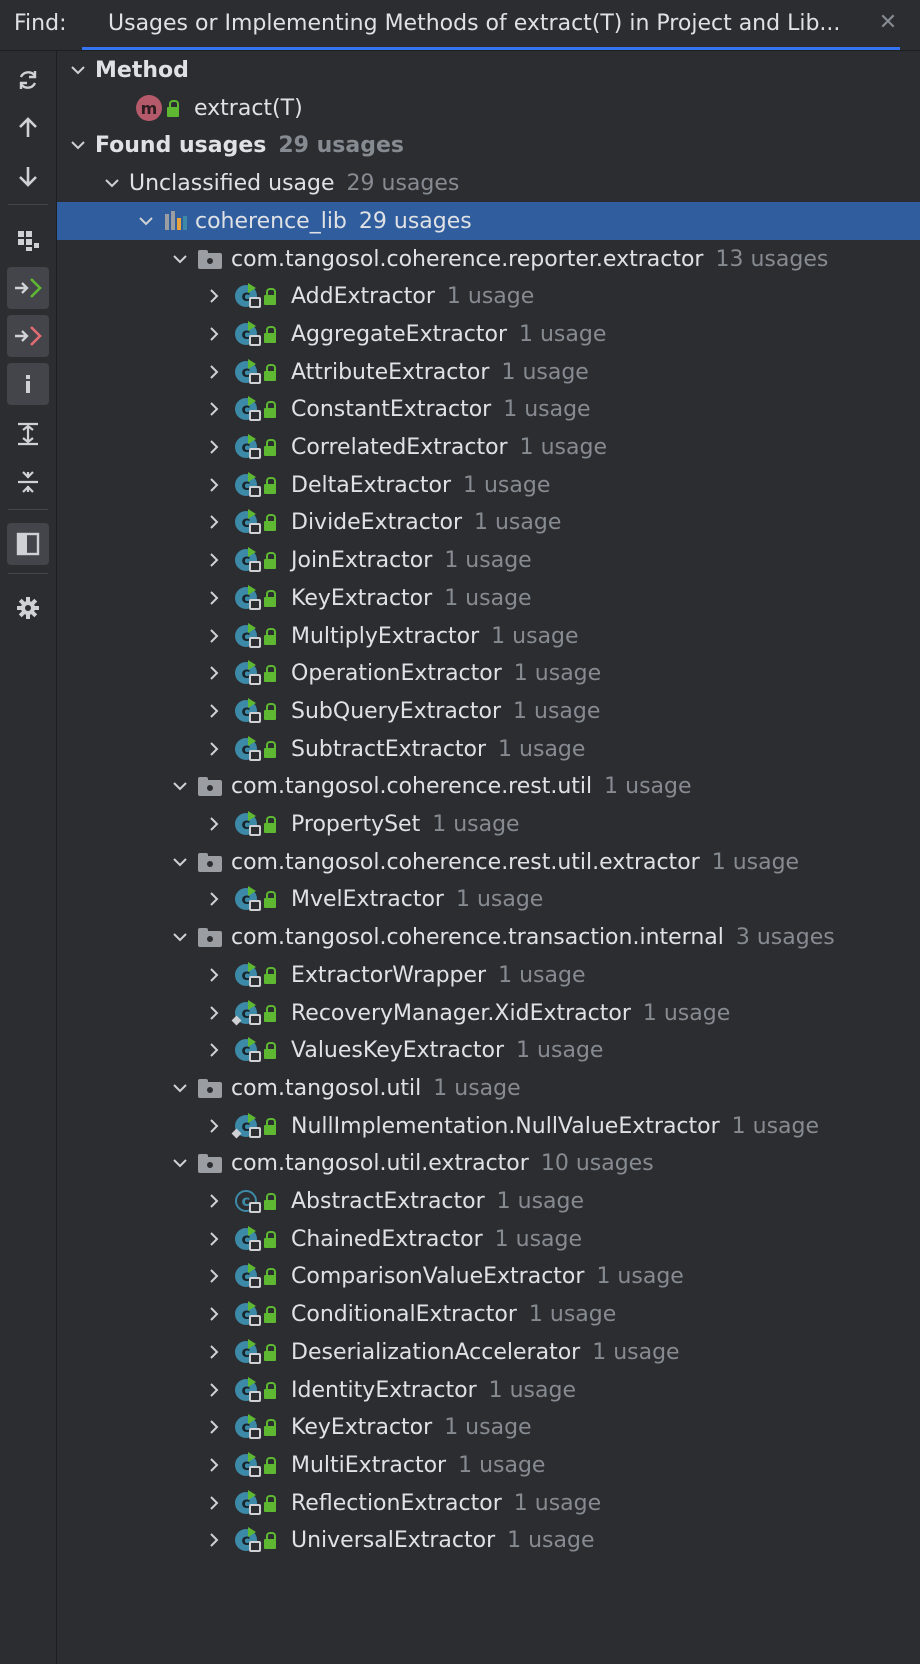 Image resolution: width=920 pixels, height=1664 pixels. Describe the element at coordinates (28, 608) in the screenshot. I see `settings-button` at that location.